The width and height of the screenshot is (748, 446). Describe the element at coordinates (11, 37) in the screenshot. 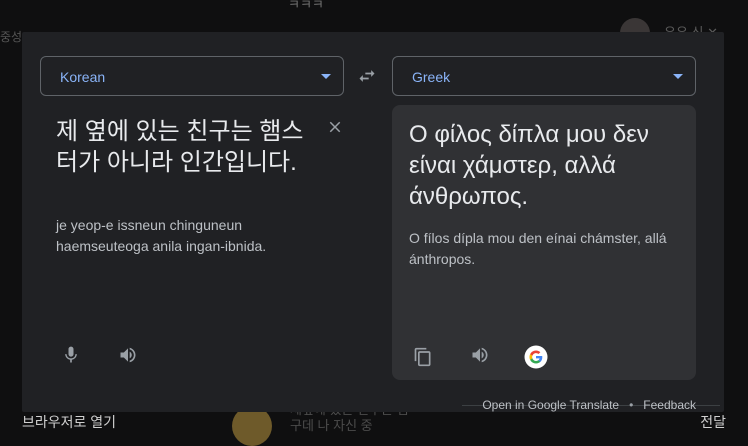

I see `background-side-text: 중성` at that location.